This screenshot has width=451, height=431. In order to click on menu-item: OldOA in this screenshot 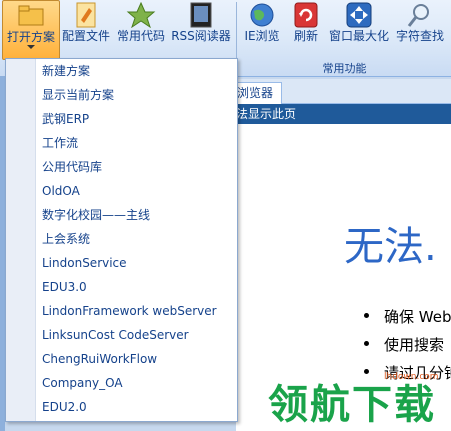, I will do `click(61, 191)`.